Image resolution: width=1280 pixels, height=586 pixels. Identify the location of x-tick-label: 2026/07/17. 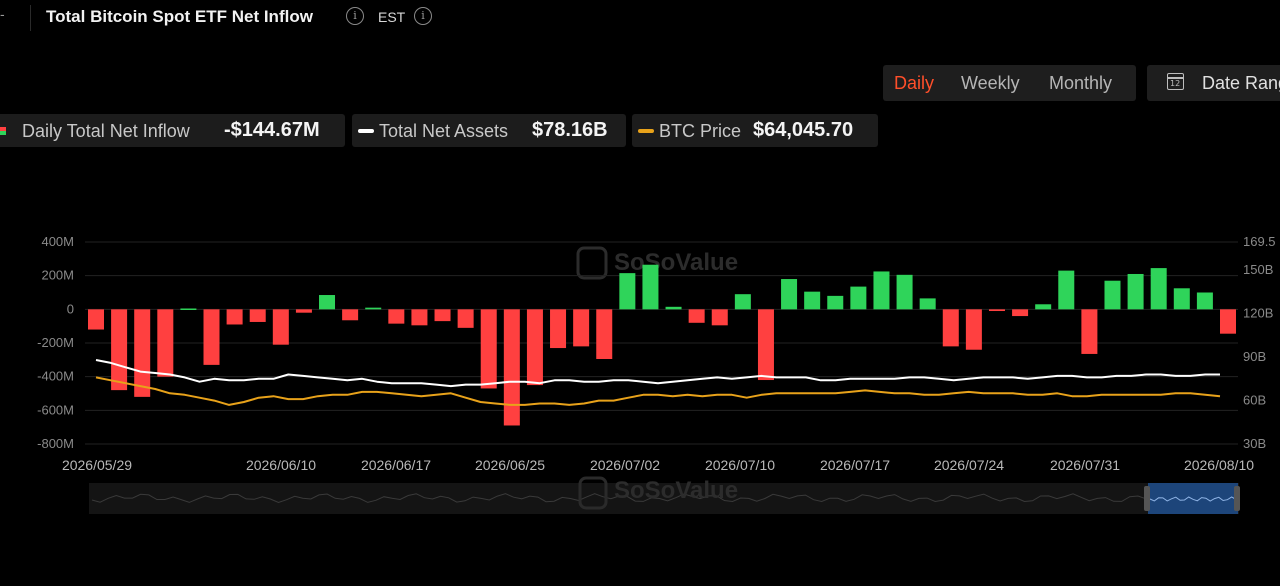
(855, 465).